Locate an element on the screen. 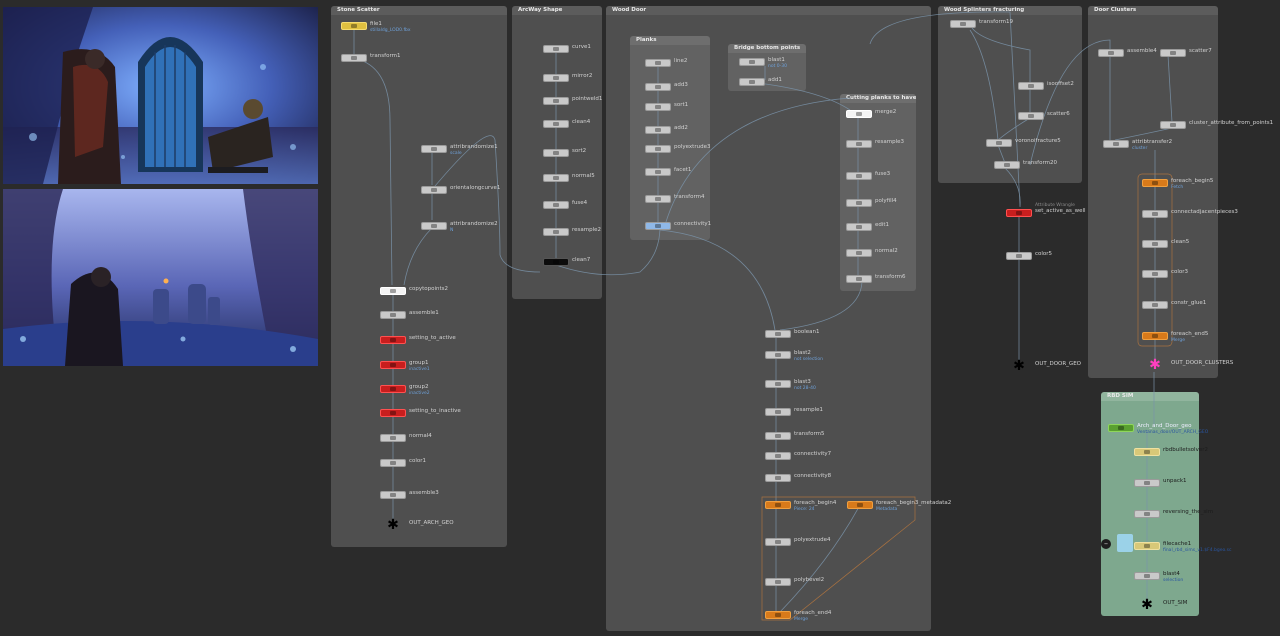 This screenshot has height=636, width=1280. node-label: assemble4 is located at coordinates (1142, 51).